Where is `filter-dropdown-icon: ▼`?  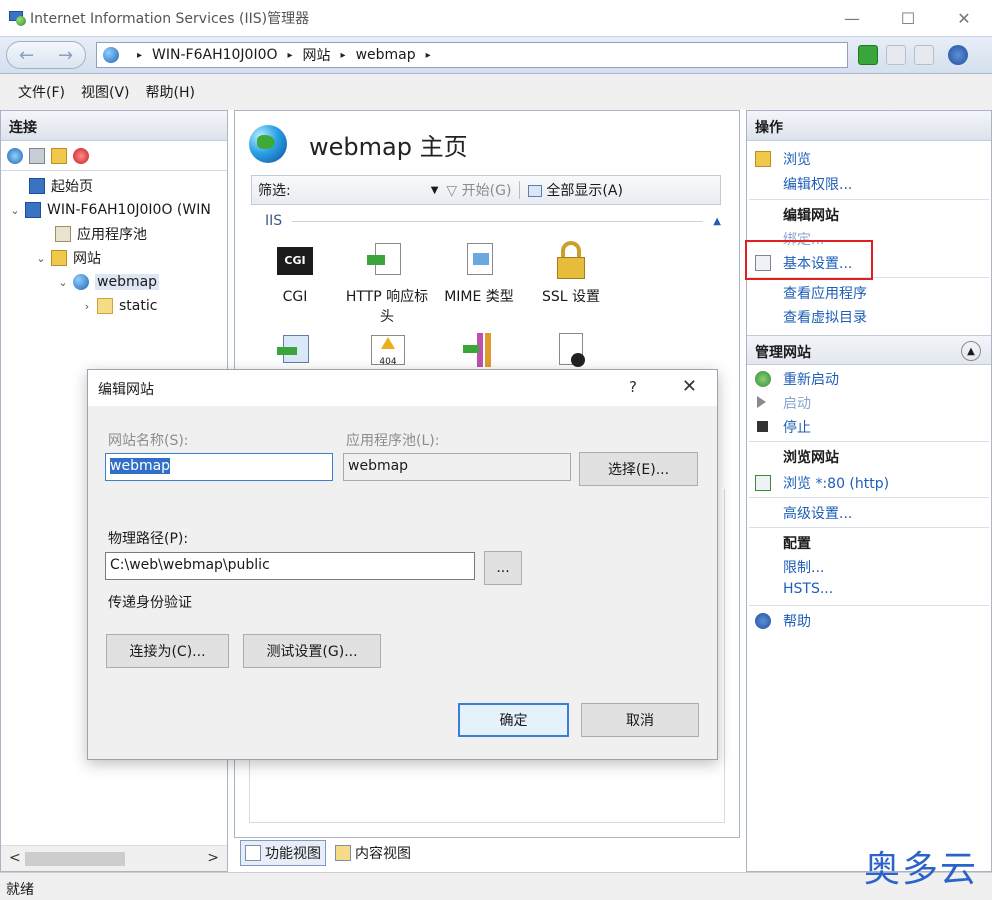
filter-dropdown-icon: ▼ is located at coordinates (435, 190).